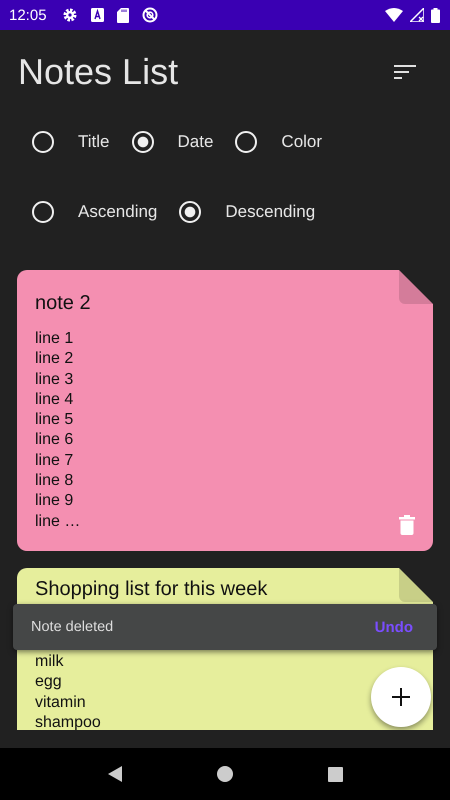 The height and width of the screenshot is (800, 450). I want to click on note-line: line 2, so click(54, 359).